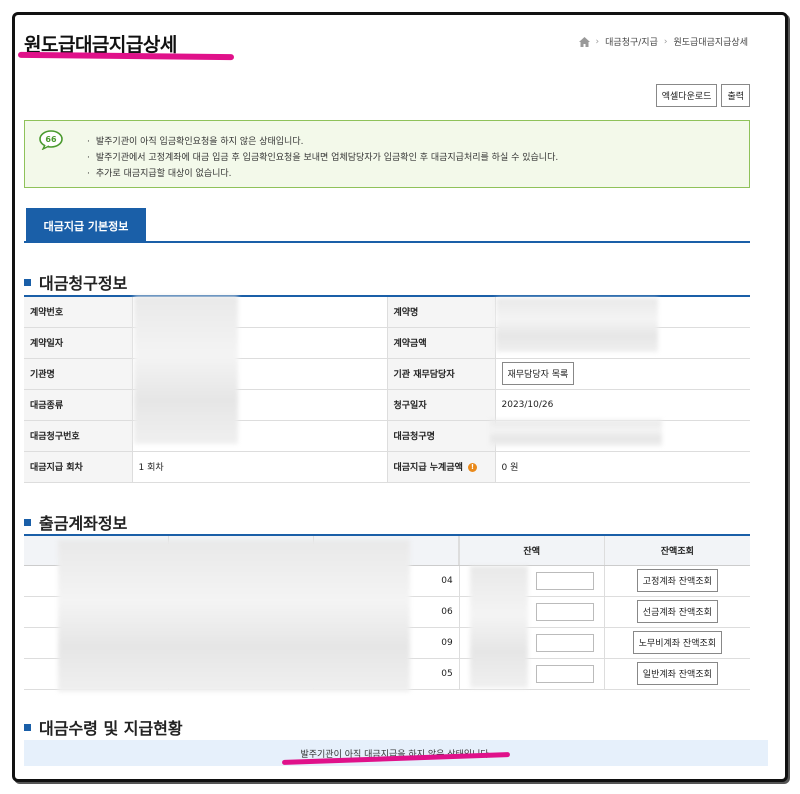 The height and width of the screenshot is (794, 800). What do you see at coordinates (322, 142) in the screenshot?
I see `notice-line: 발주기관이 아직 입금확인요청을 하지 않은 상태입니다.` at bounding box center [322, 142].